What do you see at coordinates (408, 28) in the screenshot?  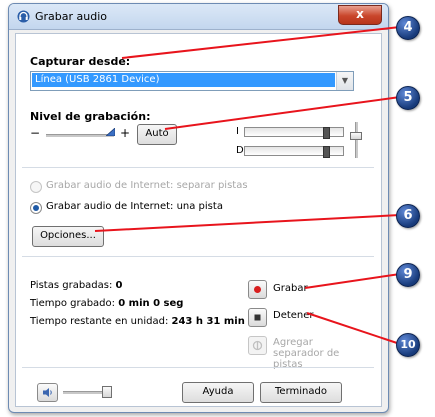 I see `callout-4: 4` at bounding box center [408, 28].